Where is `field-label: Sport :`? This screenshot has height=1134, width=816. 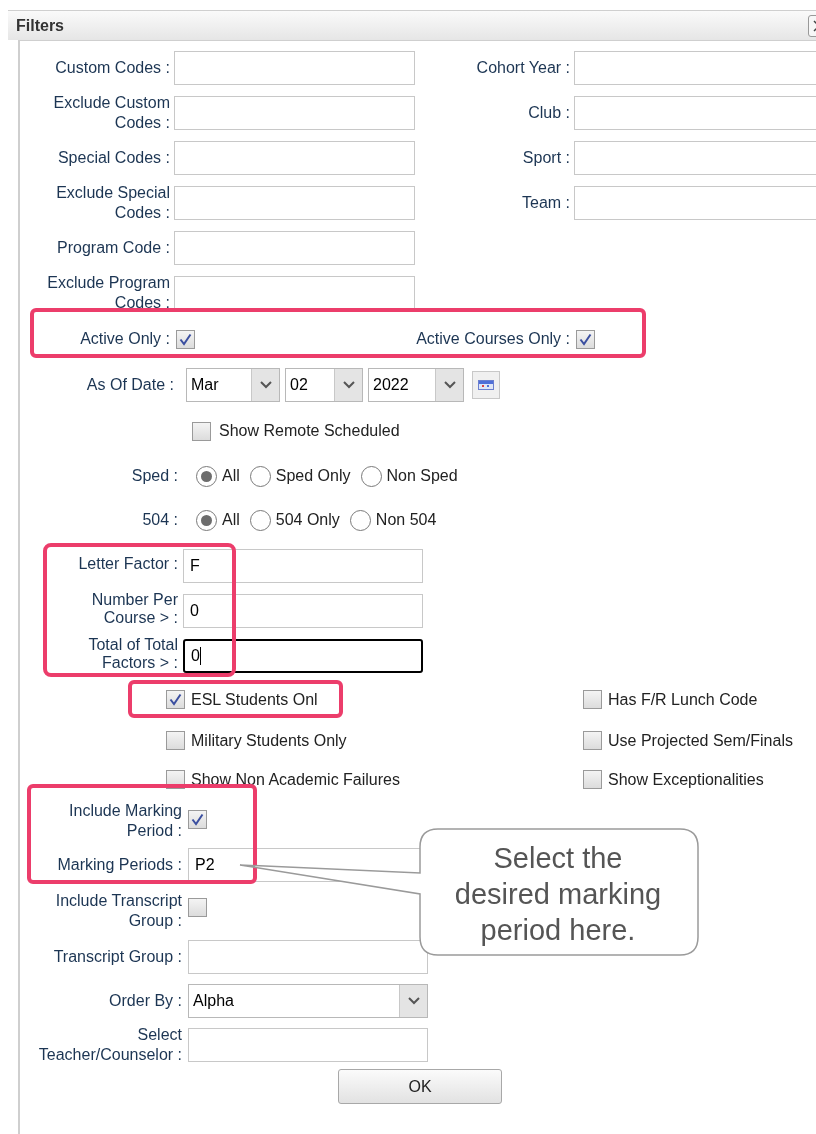
field-label: Sport : is located at coordinates (545, 157).